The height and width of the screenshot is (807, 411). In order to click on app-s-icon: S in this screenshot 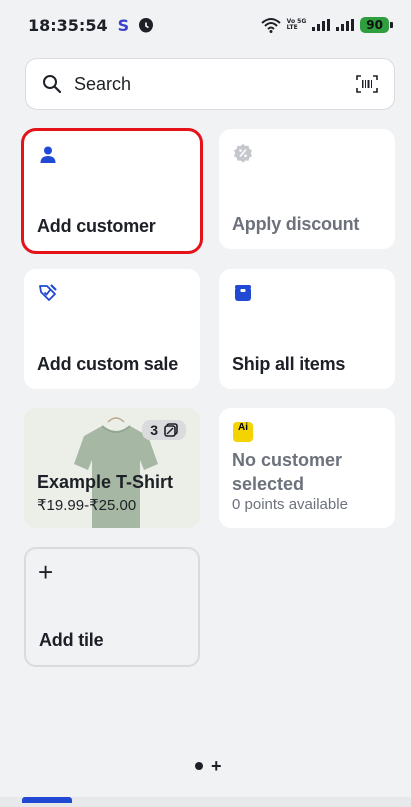, I will do `click(123, 25)`.